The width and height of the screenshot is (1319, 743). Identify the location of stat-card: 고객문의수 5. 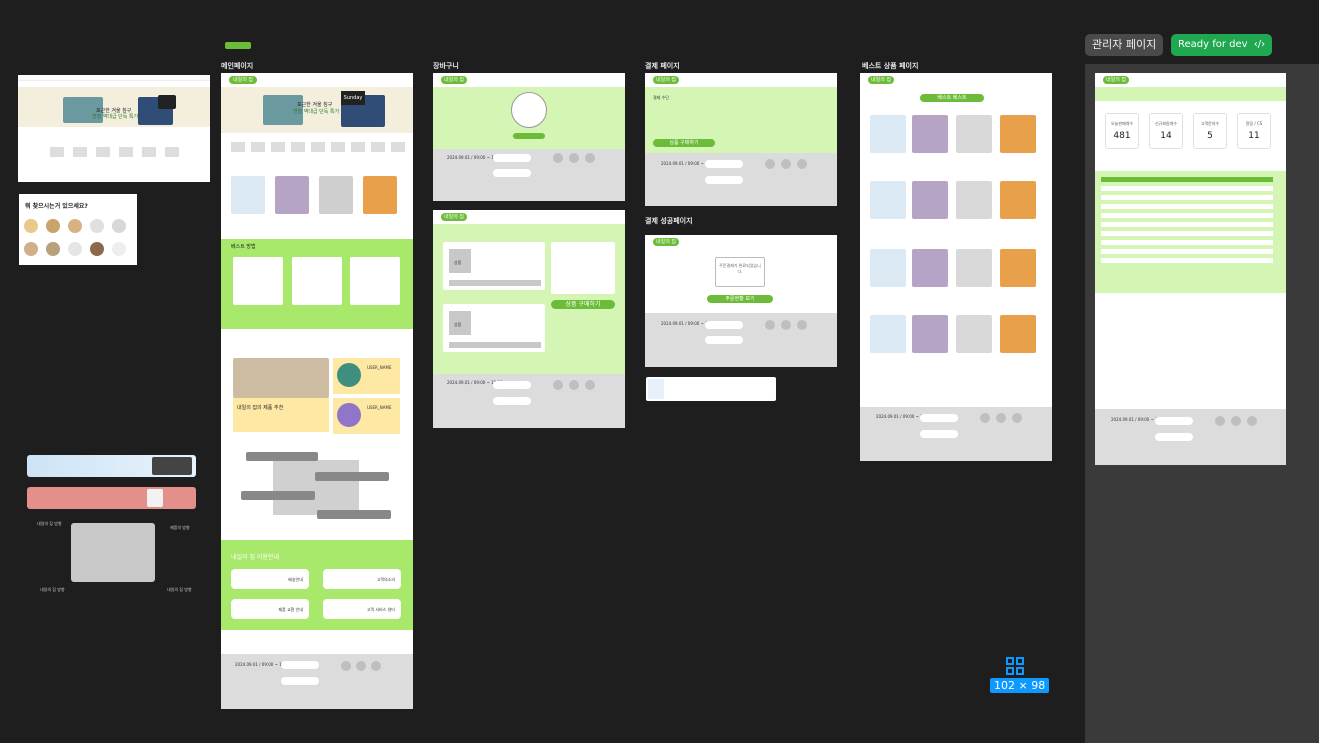
(1210, 131).